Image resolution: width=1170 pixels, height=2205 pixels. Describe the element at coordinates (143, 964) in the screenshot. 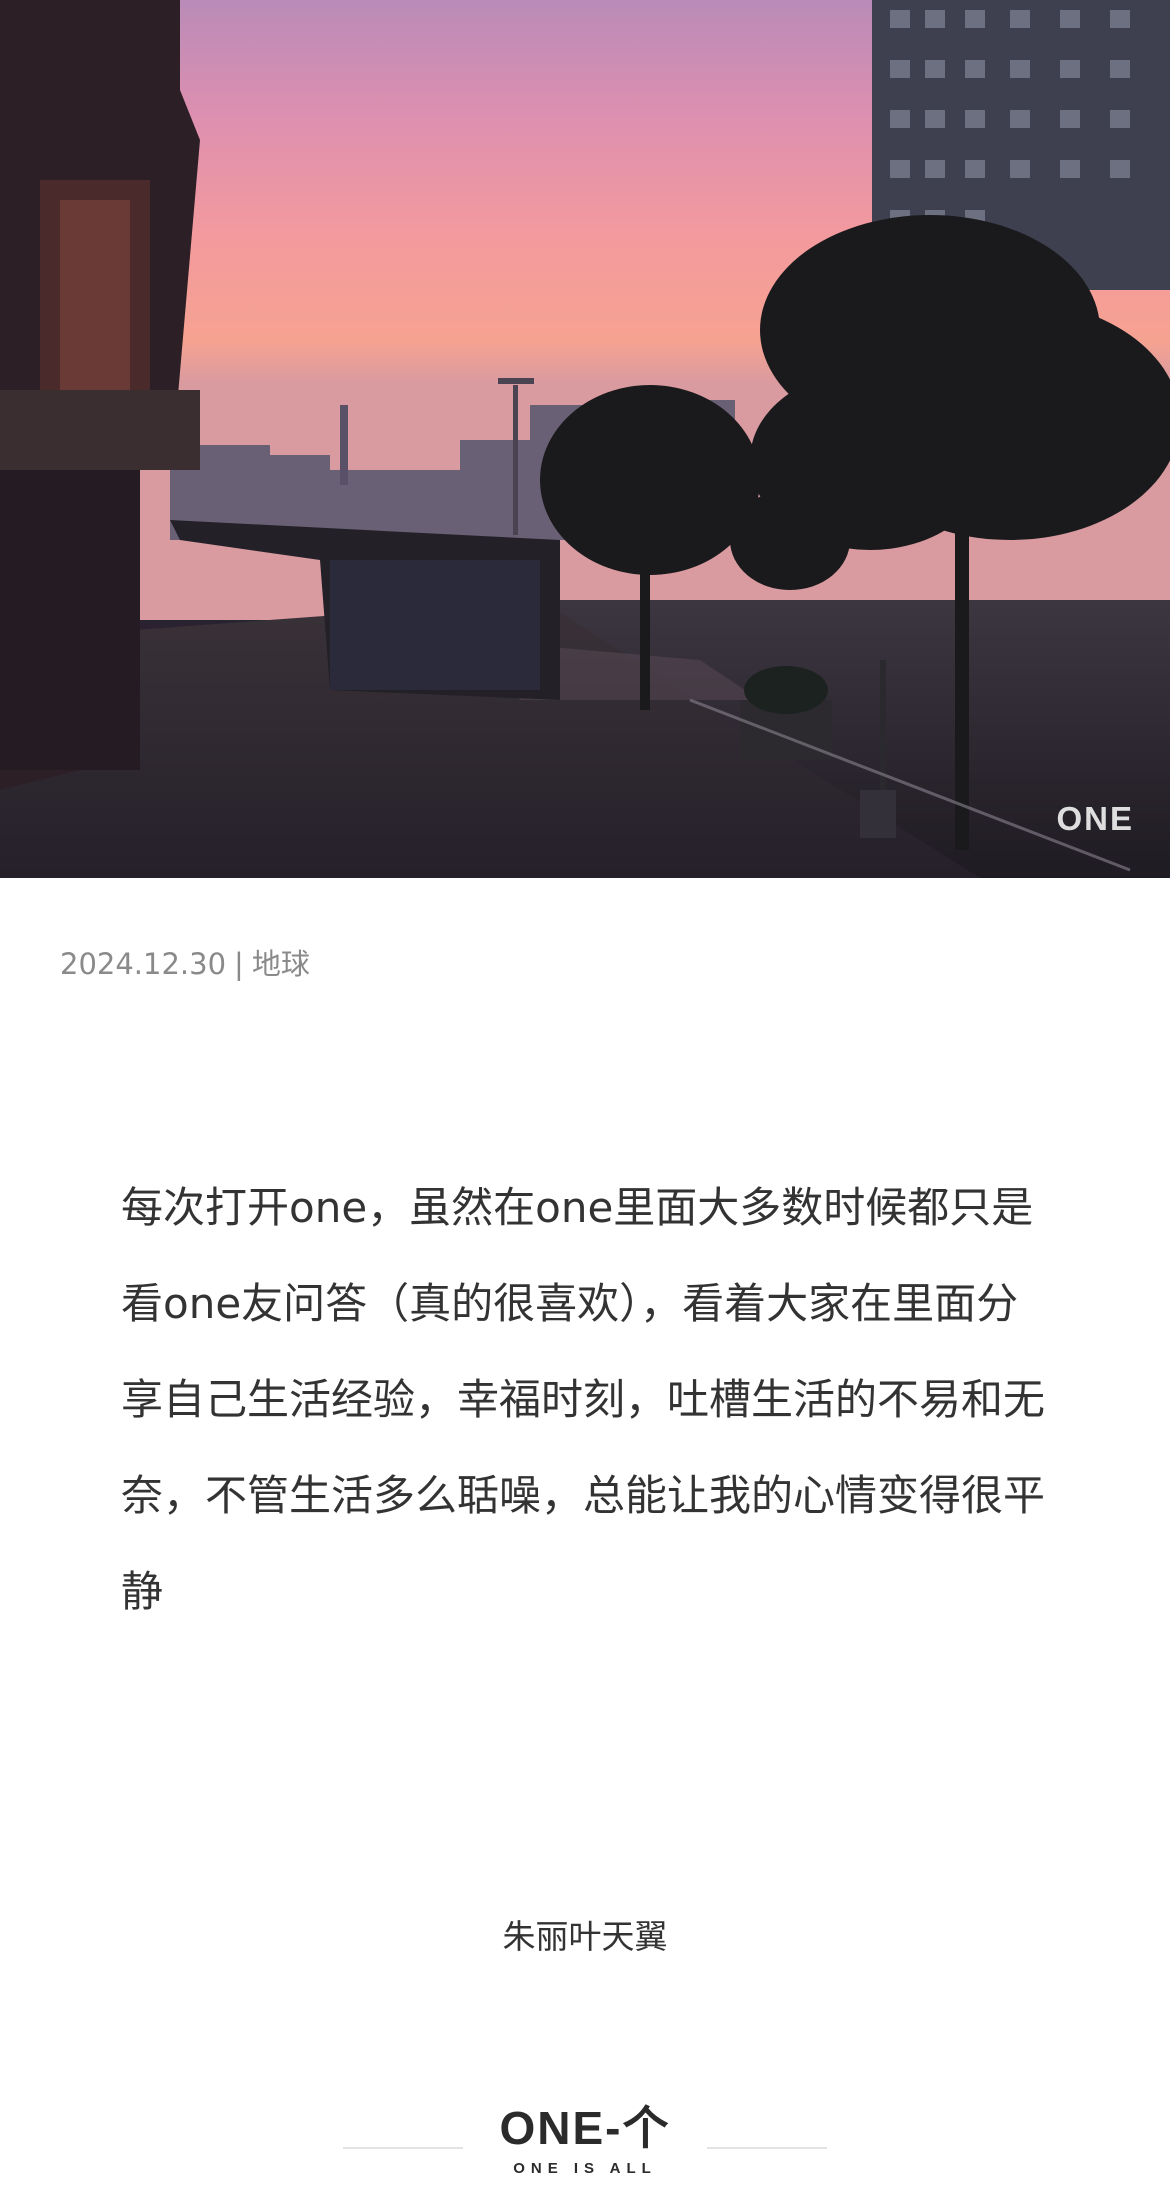

I see `post-date: 2024.12.30` at that location.